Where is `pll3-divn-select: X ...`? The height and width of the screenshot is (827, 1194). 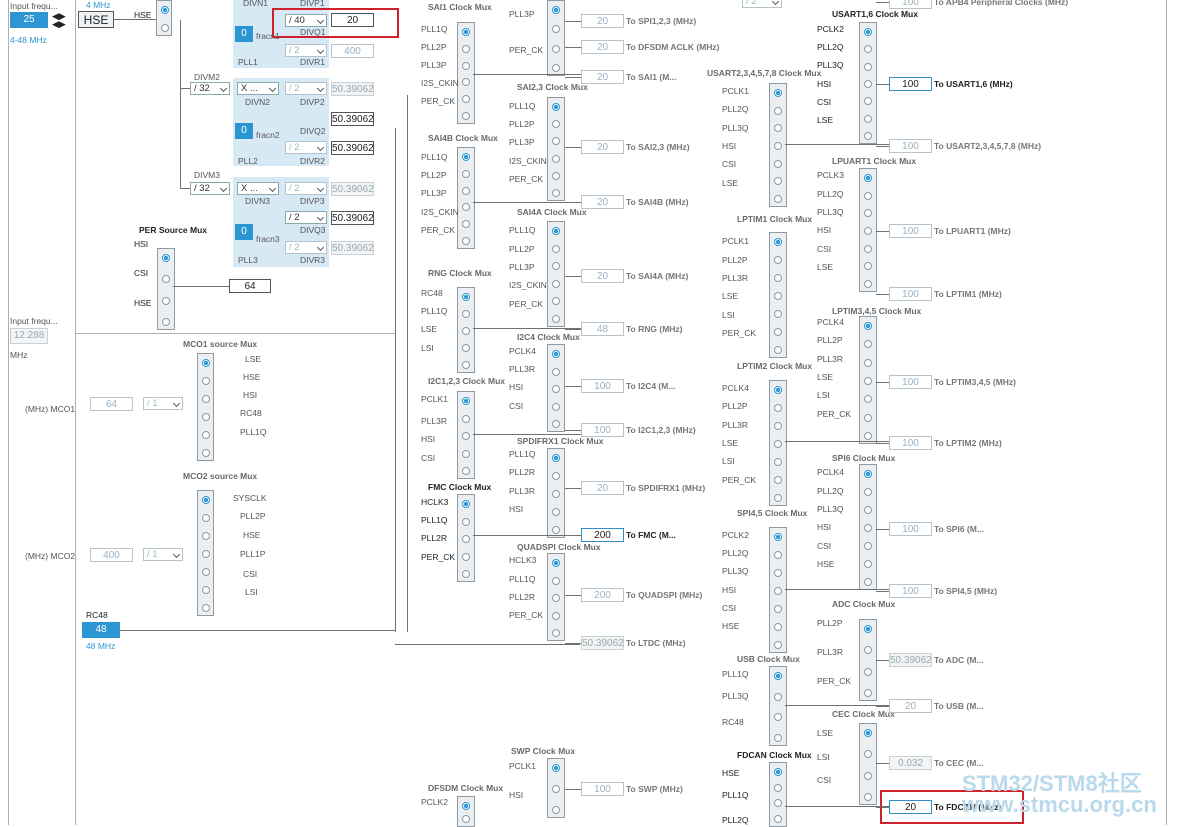
pll3-divn-select: X ... is located at coordinates (258, 188).